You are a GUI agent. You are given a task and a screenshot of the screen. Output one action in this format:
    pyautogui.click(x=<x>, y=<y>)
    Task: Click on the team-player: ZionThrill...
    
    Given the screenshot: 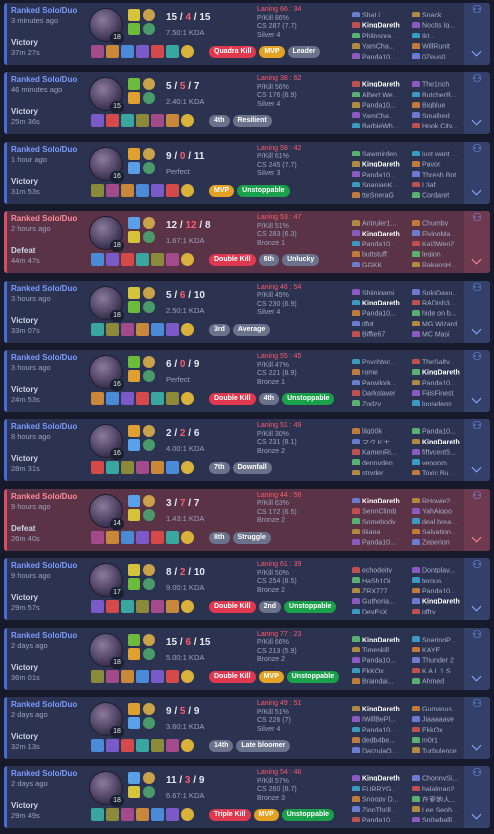 What is the action you would take?
    pyautogui.click(x=382, y=807)
    